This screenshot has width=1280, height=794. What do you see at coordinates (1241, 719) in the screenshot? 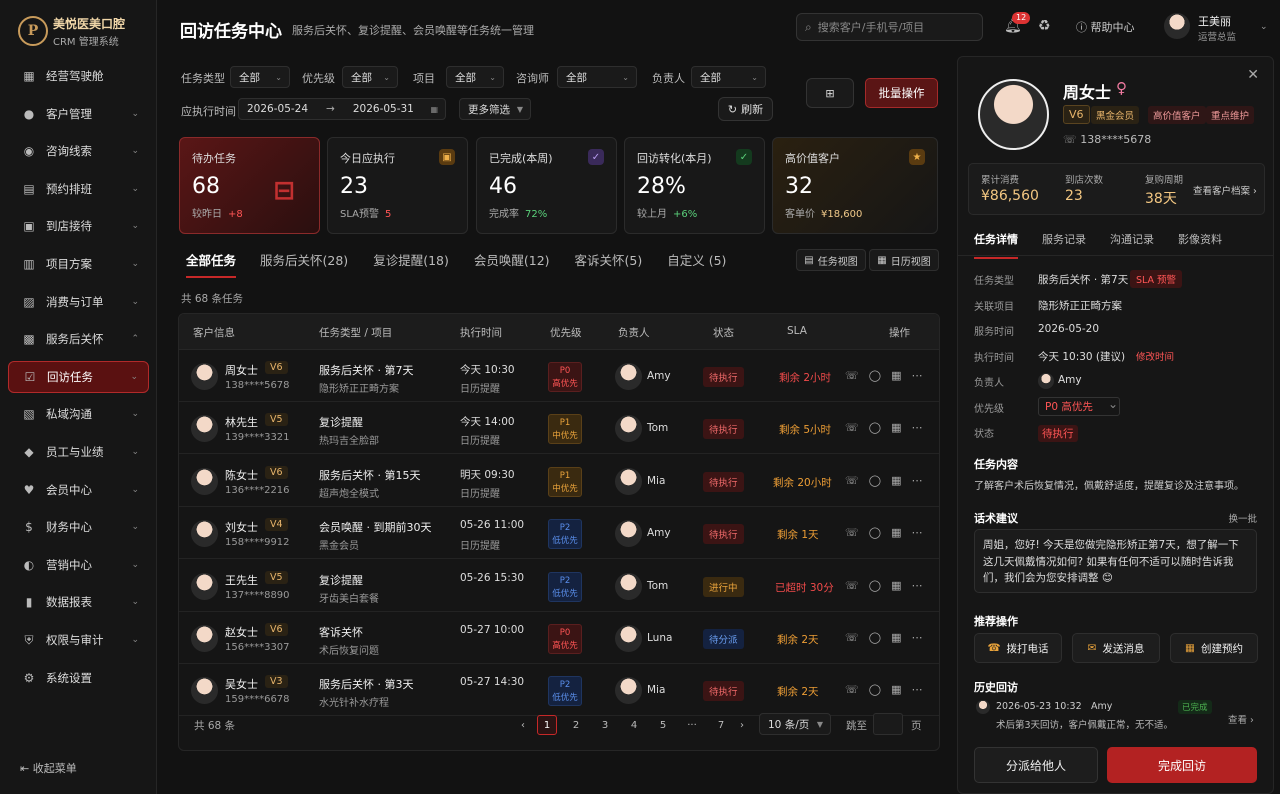
I see `history-more-link: 查看 ›` at bounding box center [1241, 719].